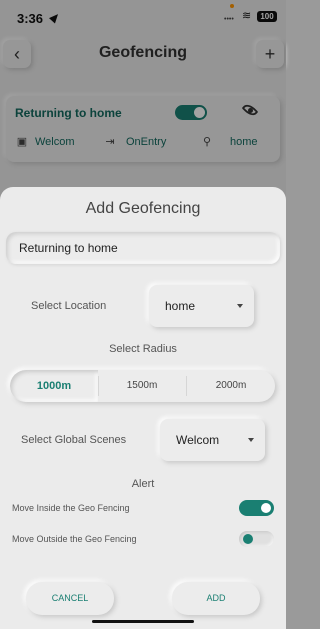  I want to click on alert-outside-toggle, so click(256, 539).